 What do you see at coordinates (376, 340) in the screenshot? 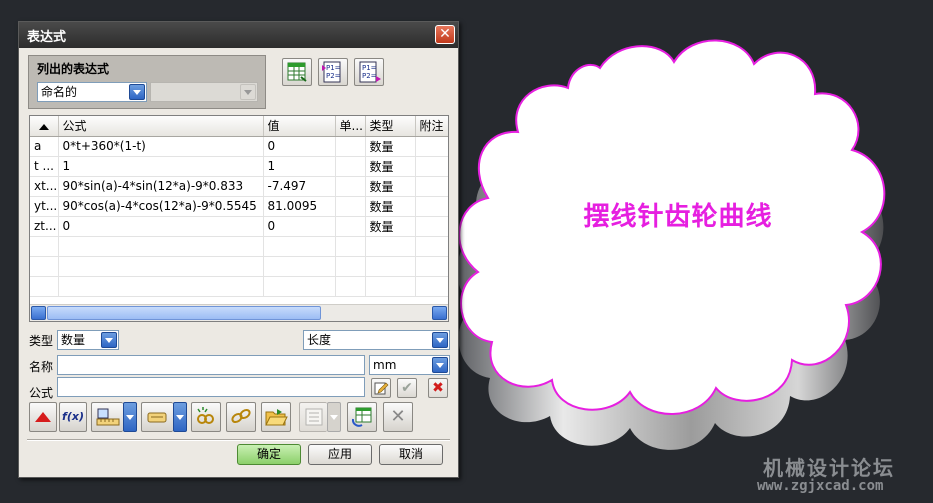
I see `dimension-dropdown: 长度` at bounding box center [376, 340].